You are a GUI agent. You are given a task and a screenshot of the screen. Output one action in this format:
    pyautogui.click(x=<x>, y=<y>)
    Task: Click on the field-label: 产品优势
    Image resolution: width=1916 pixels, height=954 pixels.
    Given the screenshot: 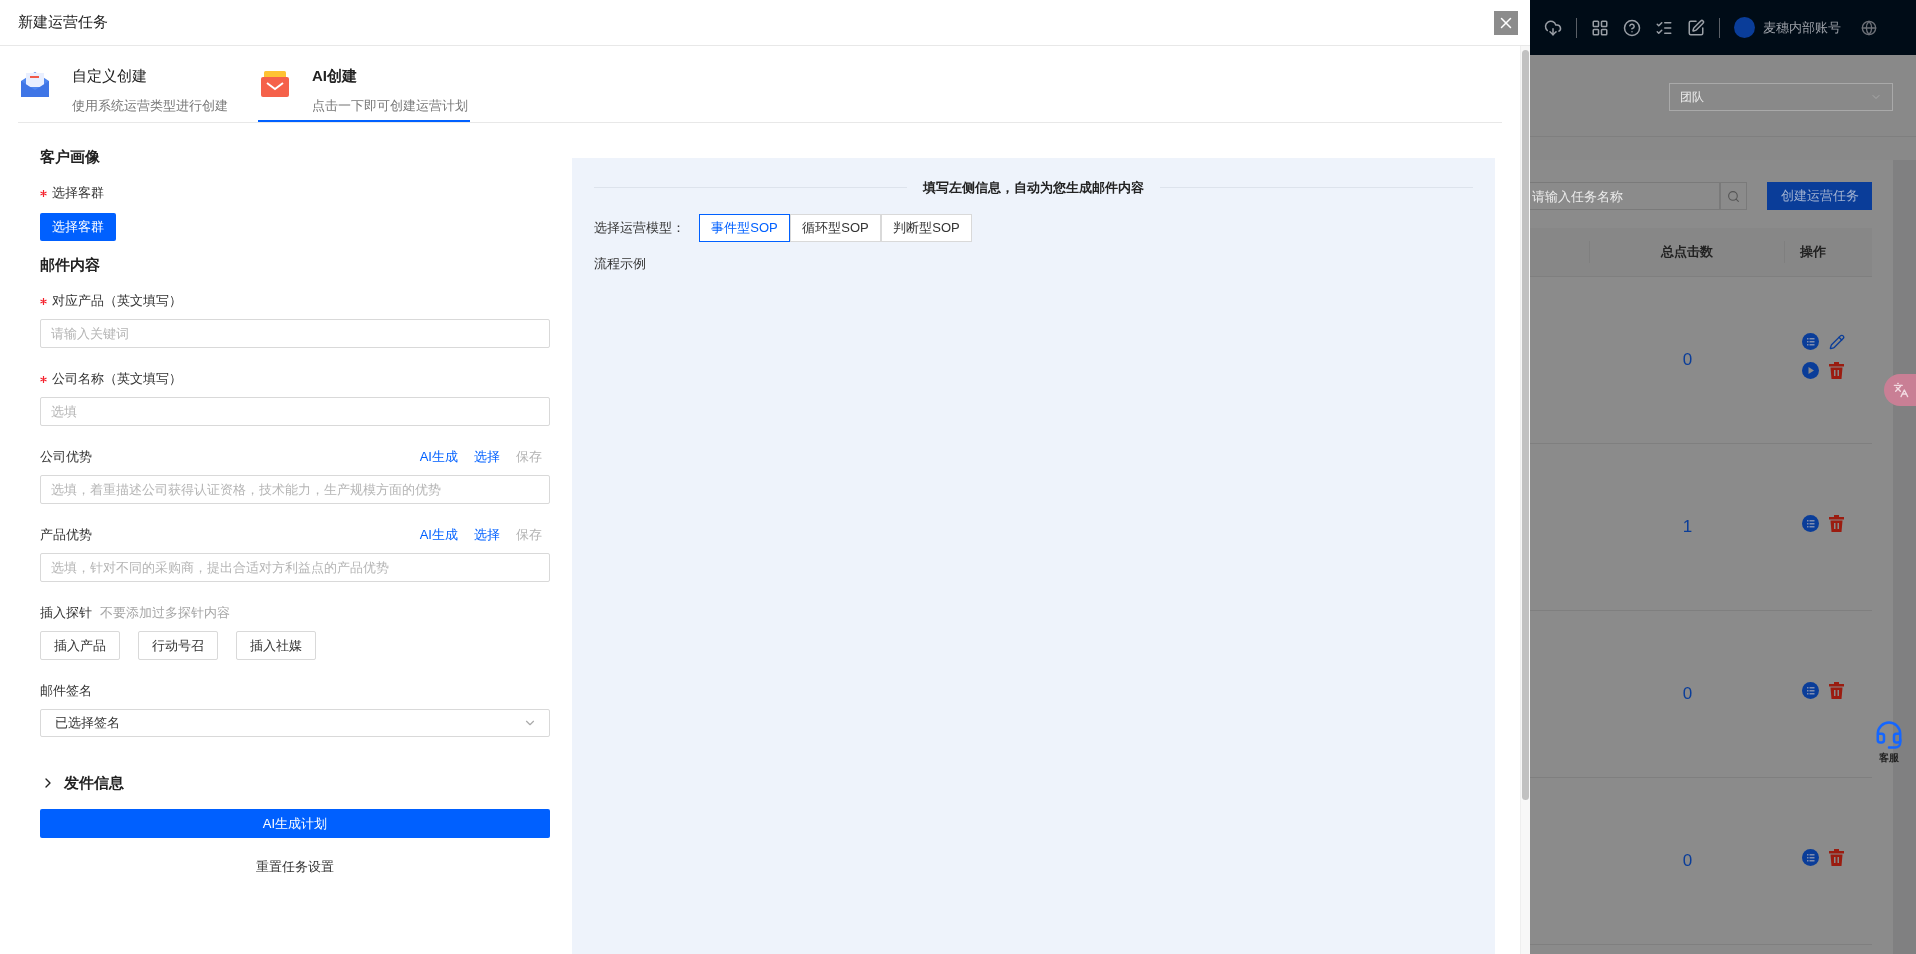 What is the action you would take?
    pyautogui.click(x=66, y=535)
    